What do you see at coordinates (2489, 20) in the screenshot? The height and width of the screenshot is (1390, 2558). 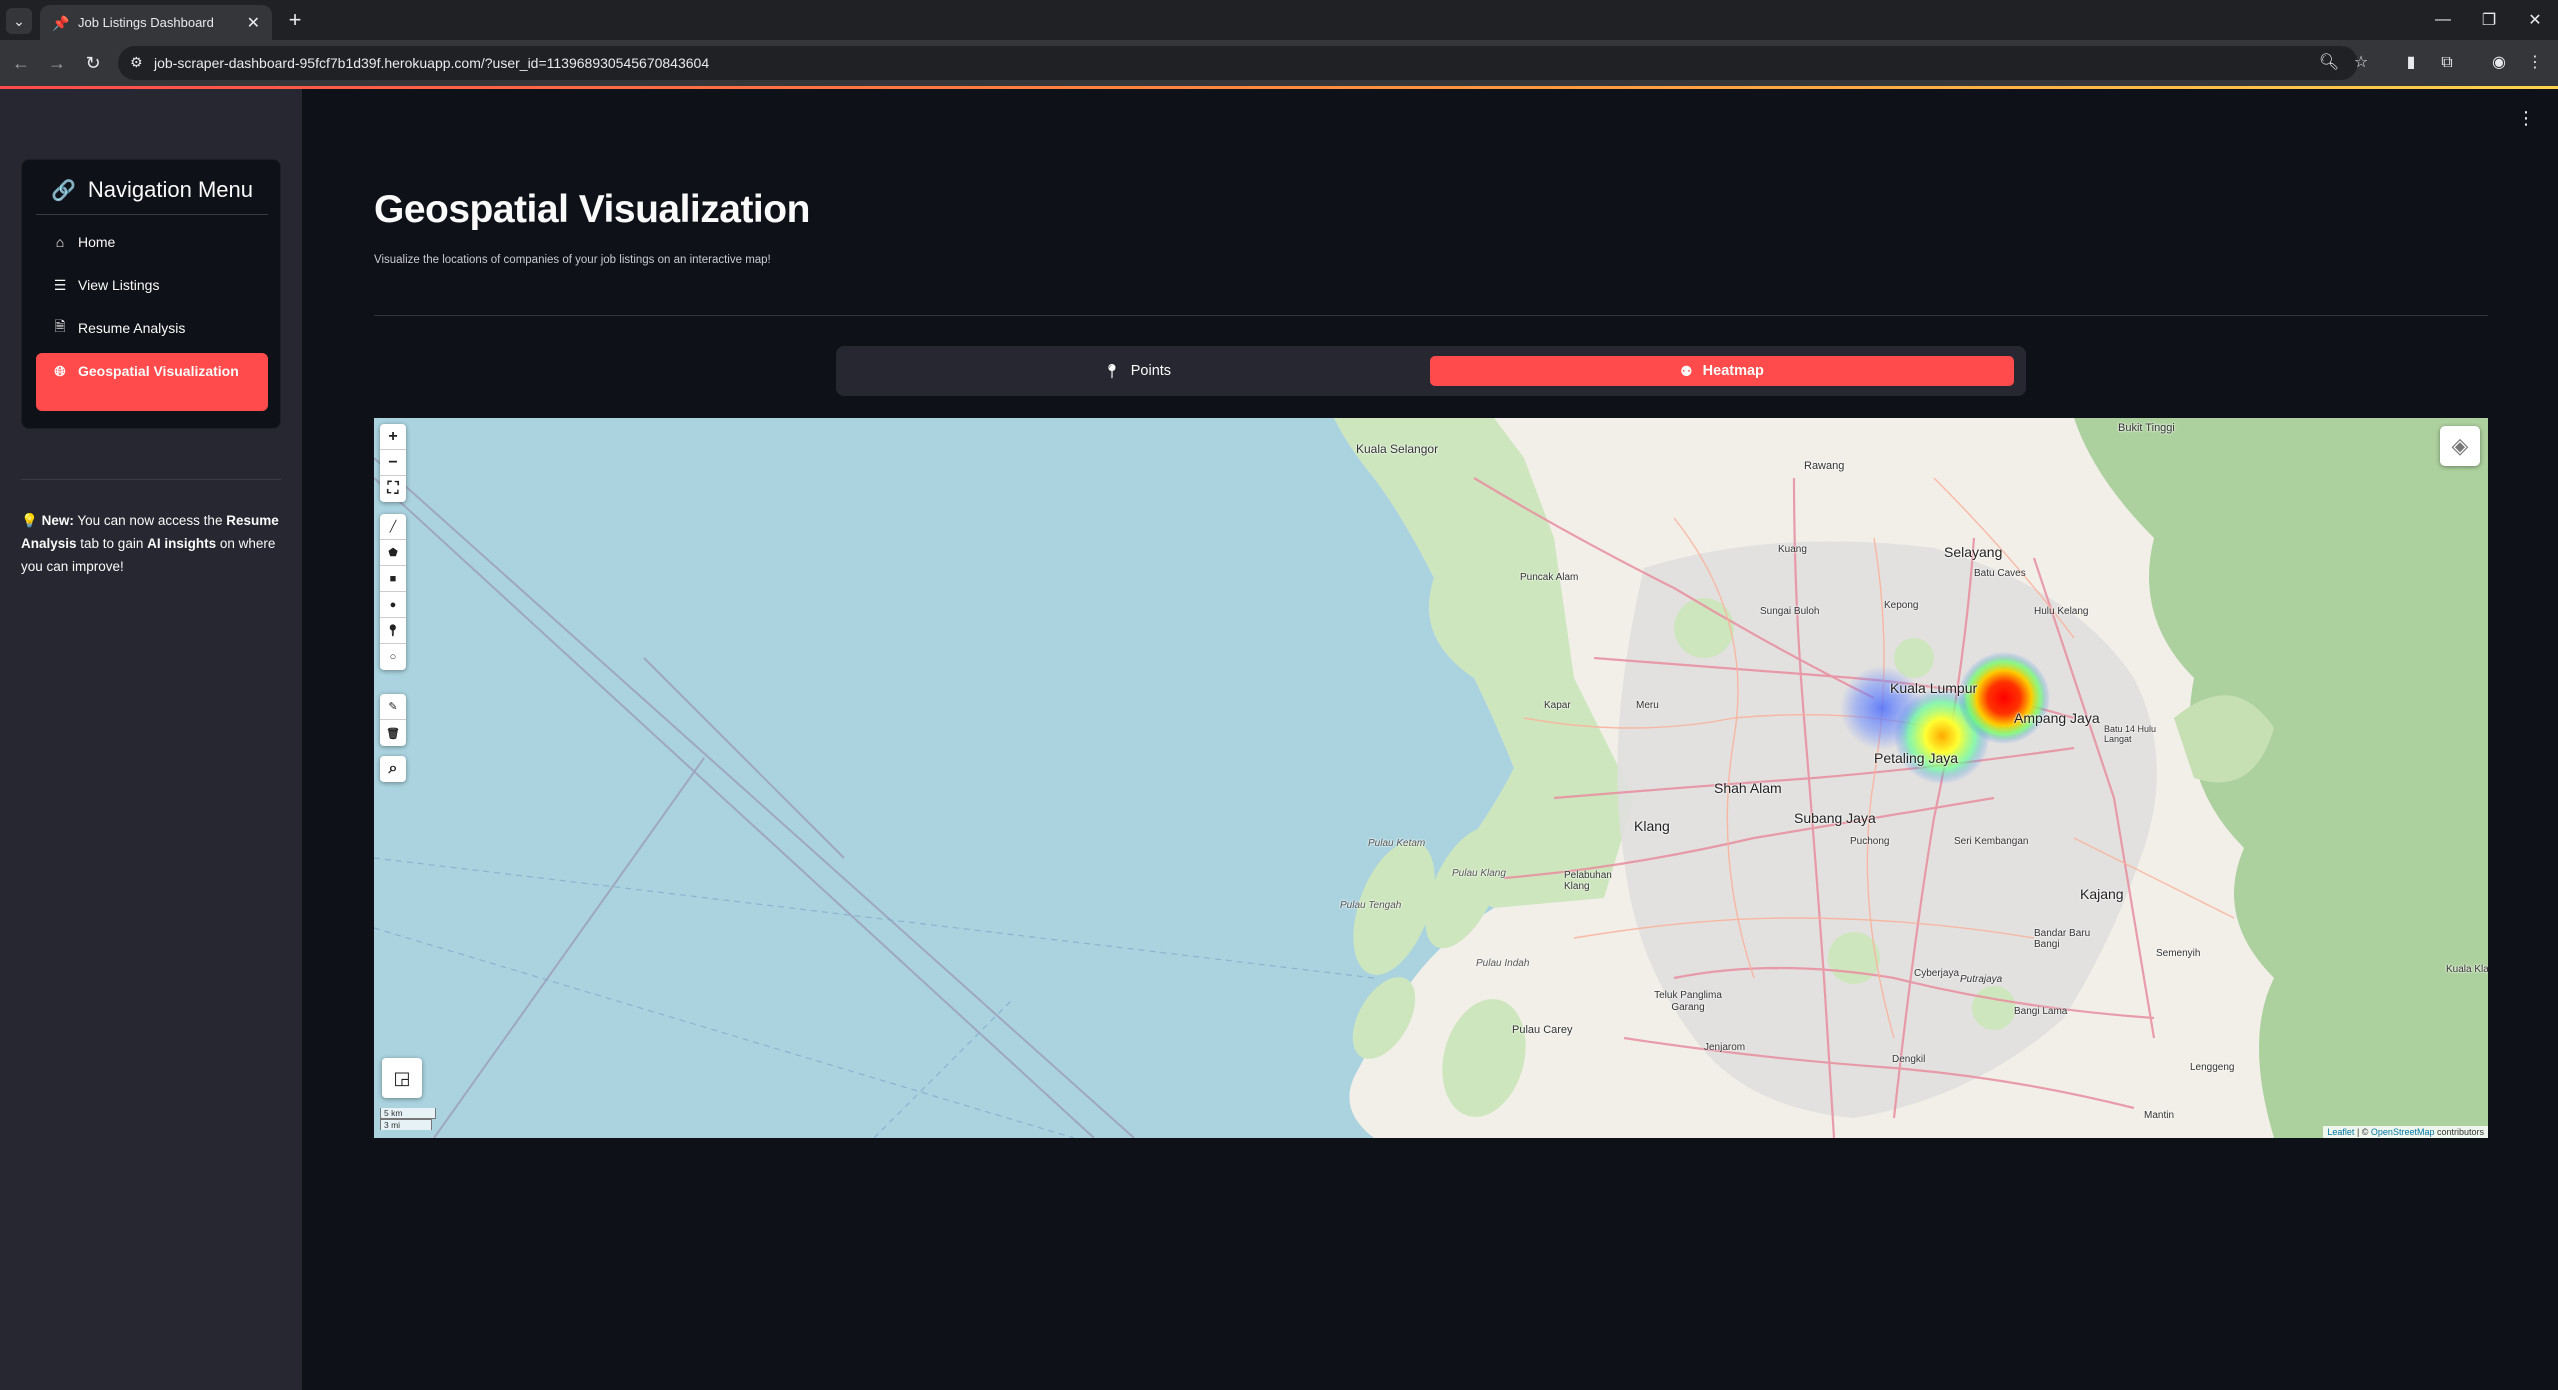 I see `restore-icon: ❐` at bounding box center [2489, 20].